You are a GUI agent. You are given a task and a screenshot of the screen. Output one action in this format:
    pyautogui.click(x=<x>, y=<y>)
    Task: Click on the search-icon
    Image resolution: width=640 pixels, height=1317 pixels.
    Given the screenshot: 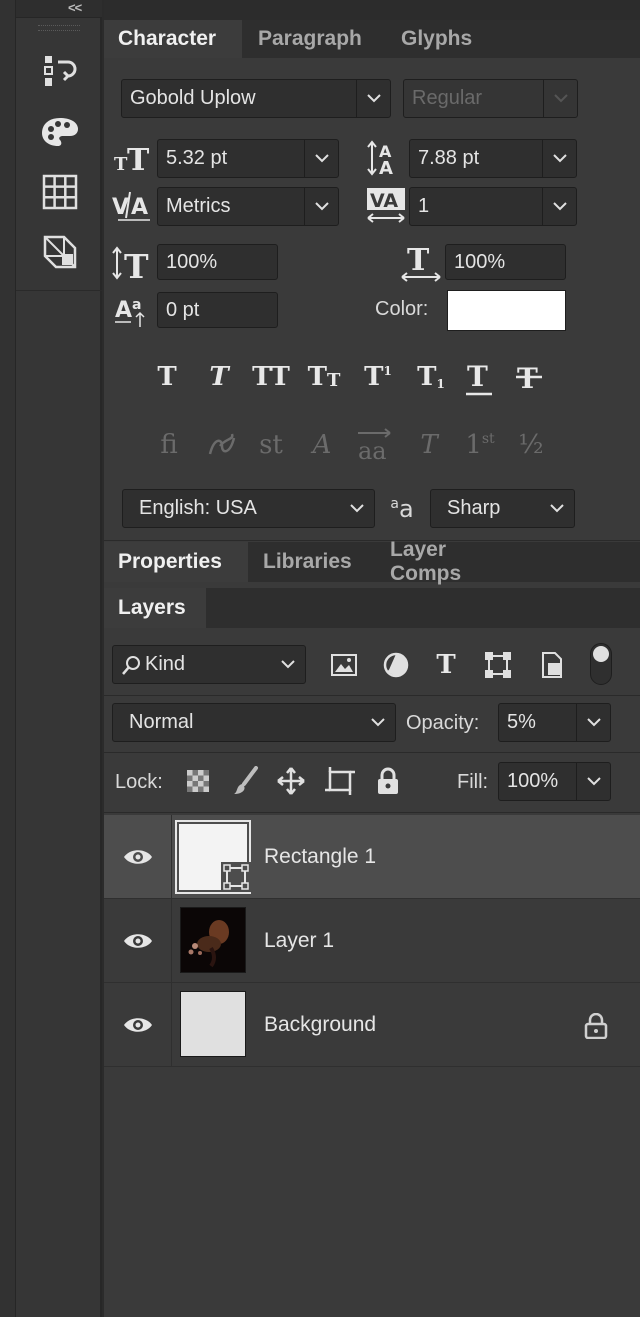 What is the action you would take?
    pyautogui.click(x=131, y=665)
    